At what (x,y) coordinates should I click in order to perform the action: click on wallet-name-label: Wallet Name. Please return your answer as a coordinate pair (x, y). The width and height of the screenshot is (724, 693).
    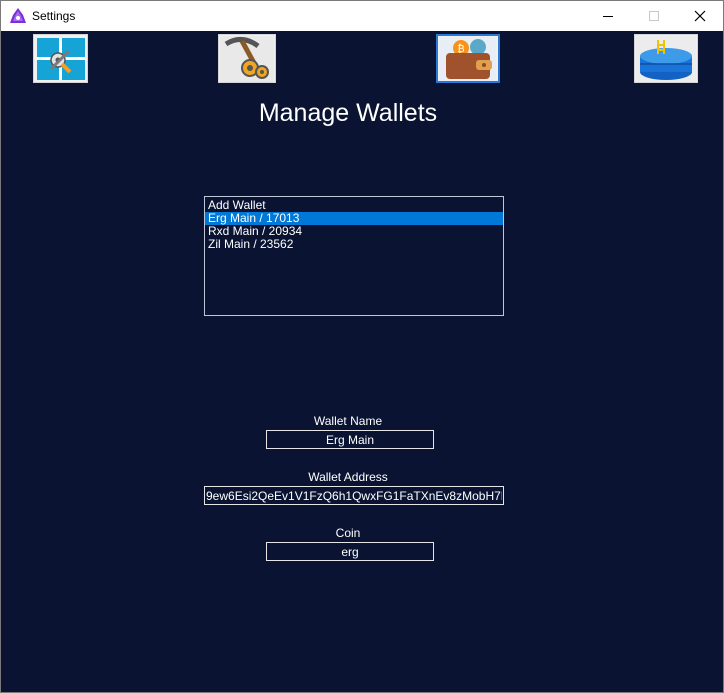
    Looking at the image, I should click on (348, 421).